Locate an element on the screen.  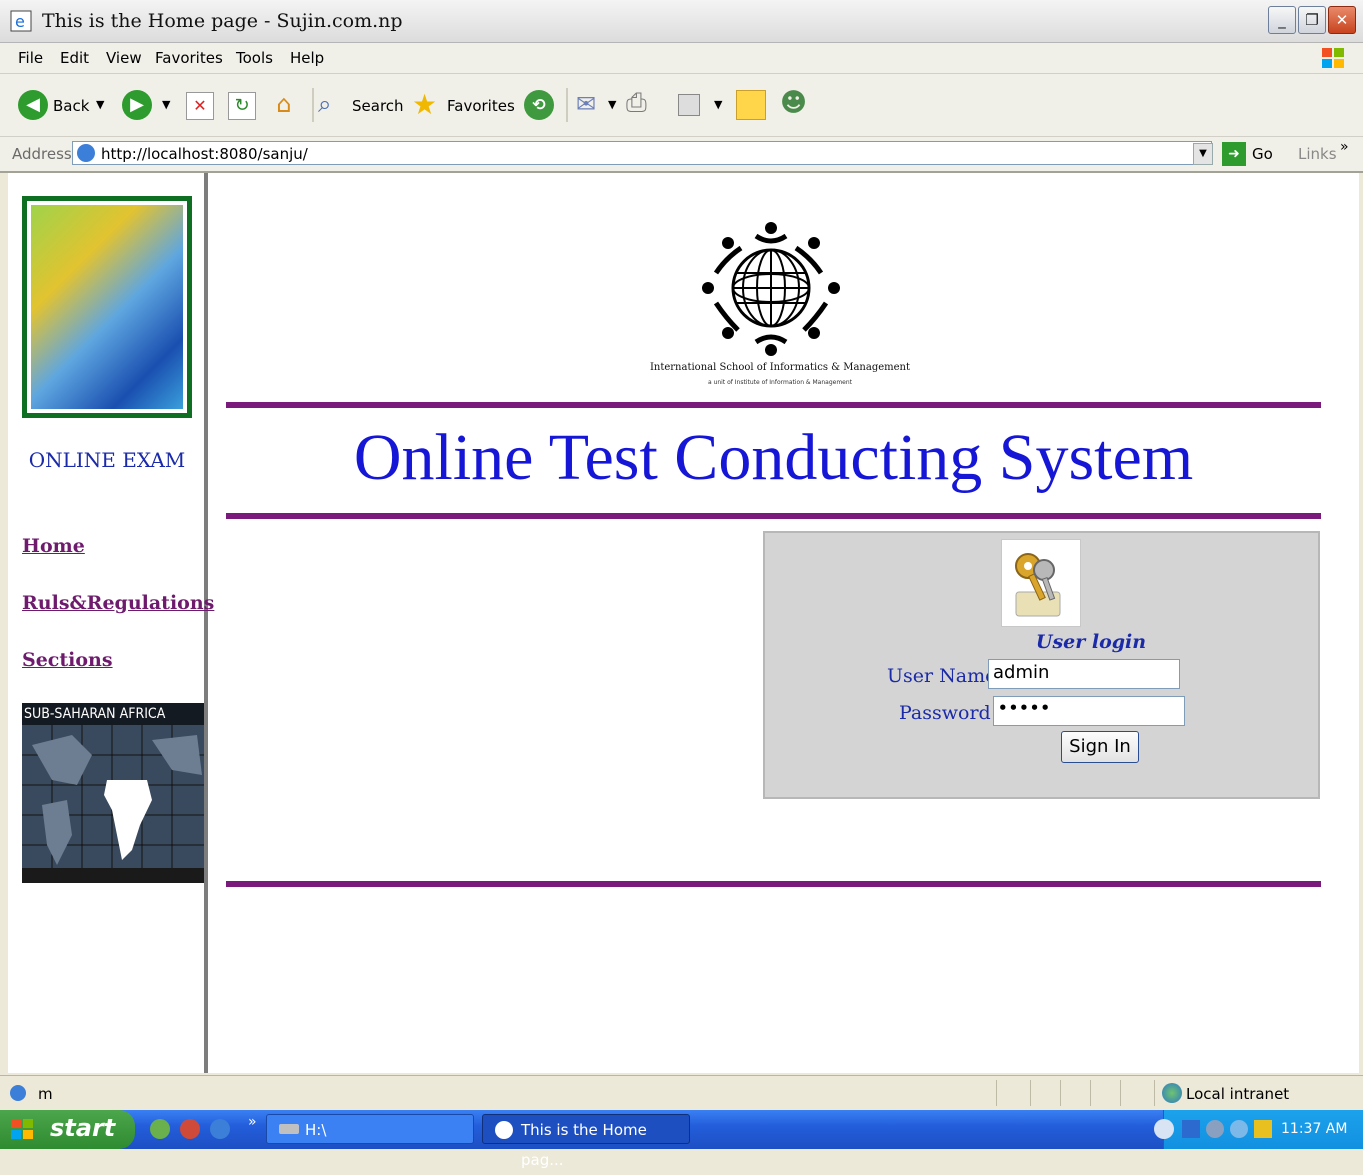
links-label: Links is located at coordinates (1317, 154).